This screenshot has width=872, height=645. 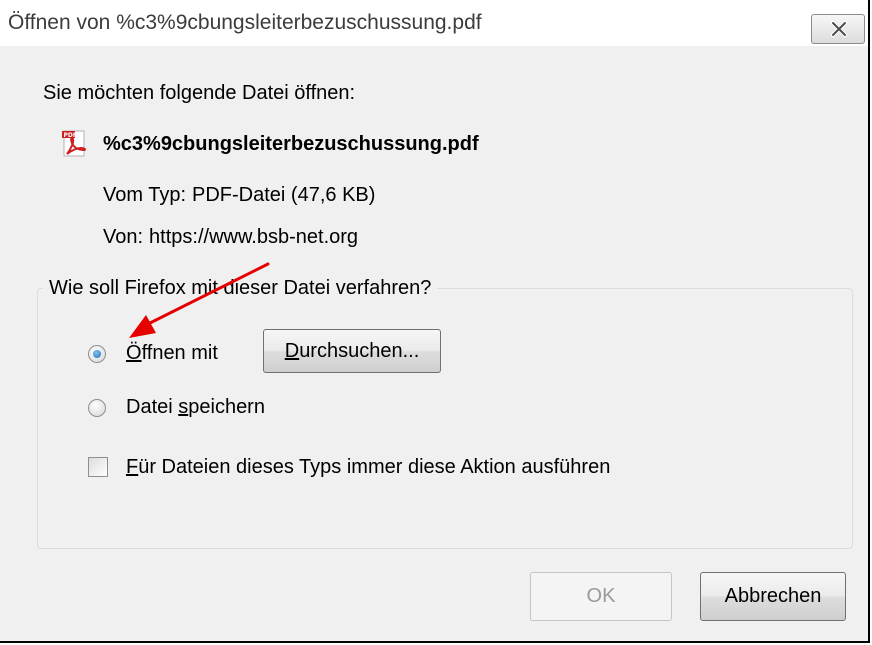 What do you see at coordinates (199, 300) in the screenshot?
I see `annotation-arrow` at bounding box center [199, 300].